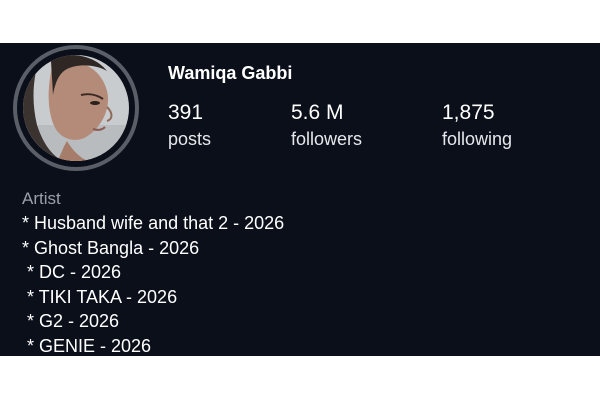 The width and height of the screenshot is (600, 400). I want to click on bio-line: * Husband wife and that 2 - 2026, so click(153, 223).